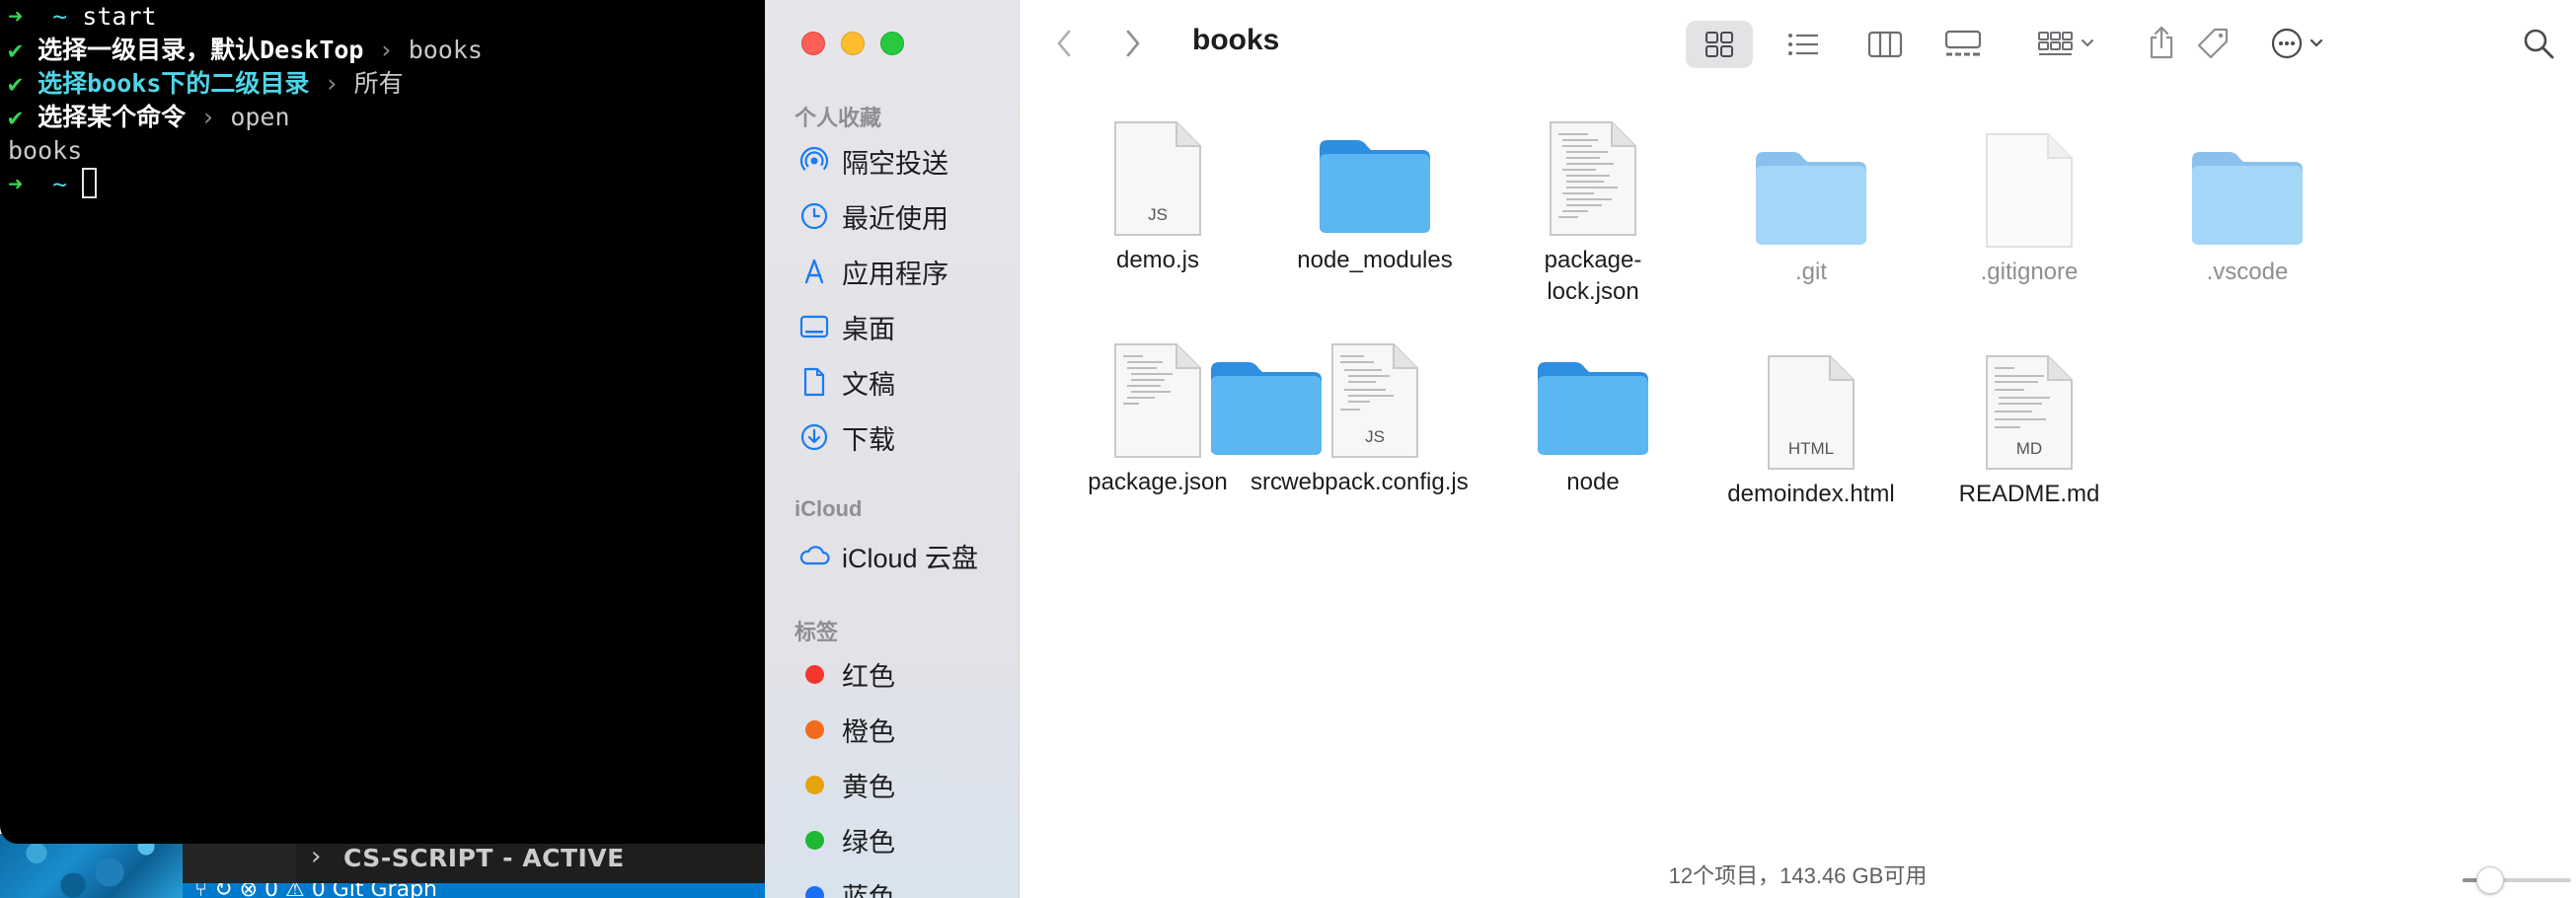 The width and height of the screenshot is (2576, 898). Describe the element at coordinates (2162, 42) in the screenshot. I see `share-icon` at that location.